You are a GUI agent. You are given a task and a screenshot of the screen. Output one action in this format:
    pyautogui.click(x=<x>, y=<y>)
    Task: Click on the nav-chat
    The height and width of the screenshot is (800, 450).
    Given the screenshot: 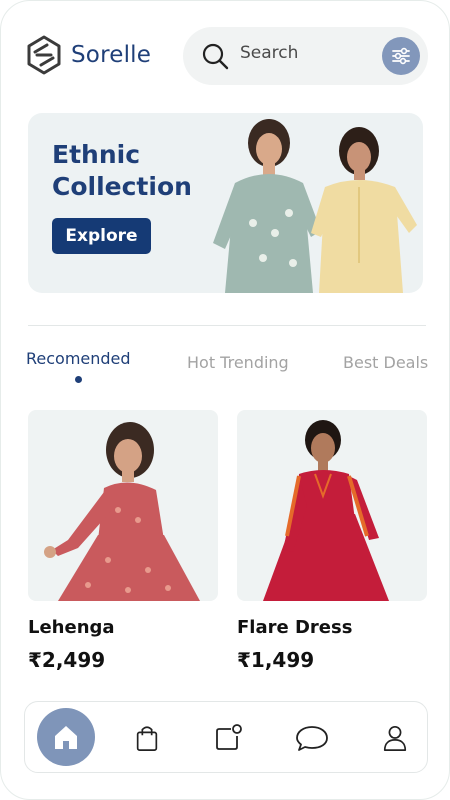 What is the action you would take?
    pyautogui.click(x=312, y=738)
    